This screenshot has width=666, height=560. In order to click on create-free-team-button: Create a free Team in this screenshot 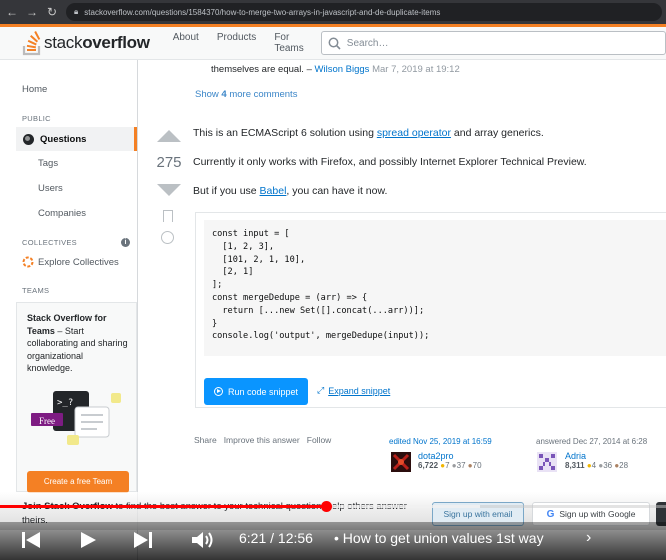, I will do `click(78, 482)`.